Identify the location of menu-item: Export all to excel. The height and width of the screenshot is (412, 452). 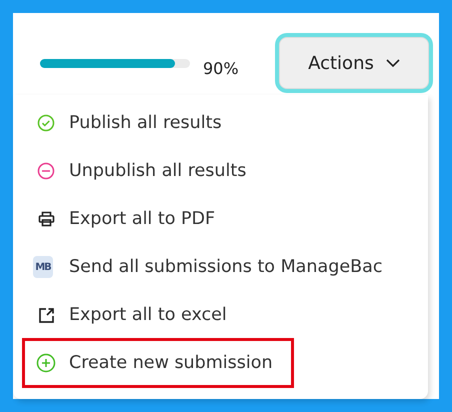
(125, 315).